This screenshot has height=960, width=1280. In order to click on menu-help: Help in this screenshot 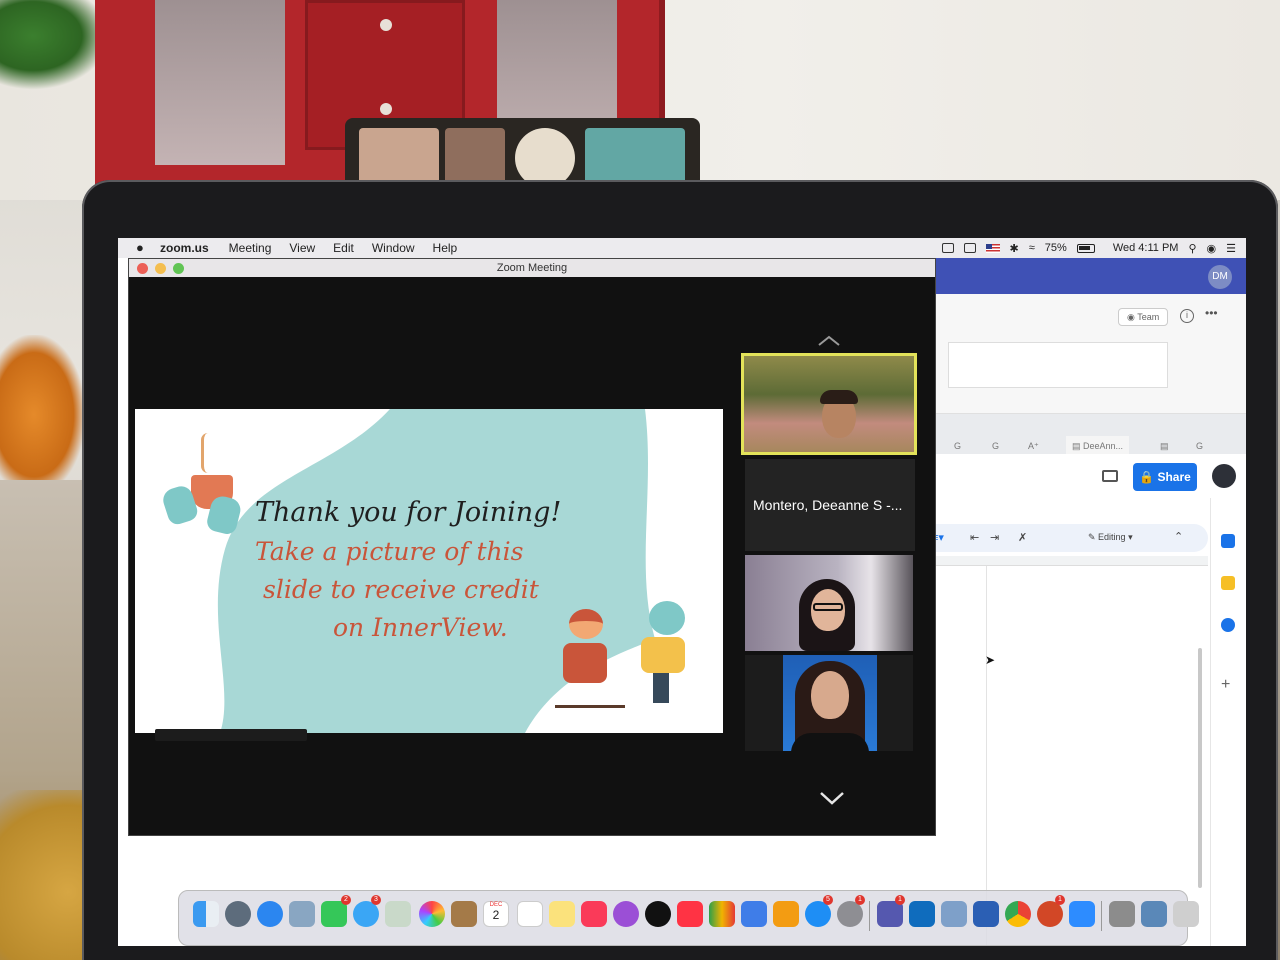, I will do `click(445, 248)`.